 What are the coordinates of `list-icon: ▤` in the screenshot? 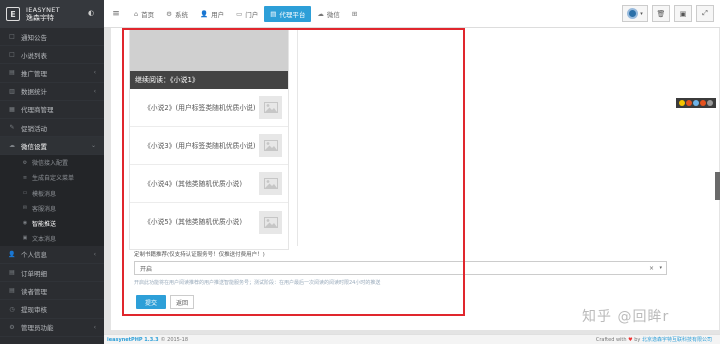 It's located at (12, 273).